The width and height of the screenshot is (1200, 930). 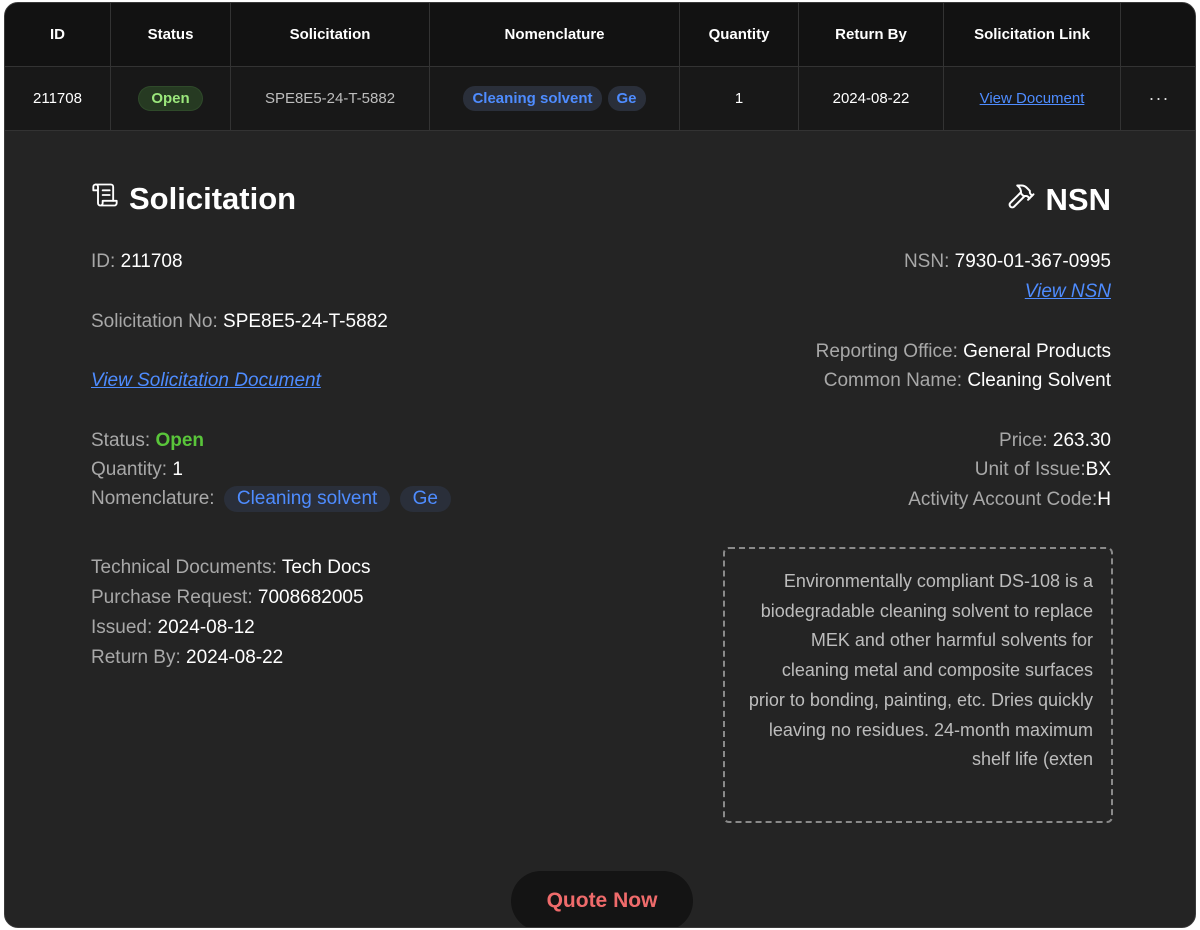 What do you see at coordinates (739, 98) in the screenshot?
I see `row-quantity: 1` at bounding box center [739, 98].